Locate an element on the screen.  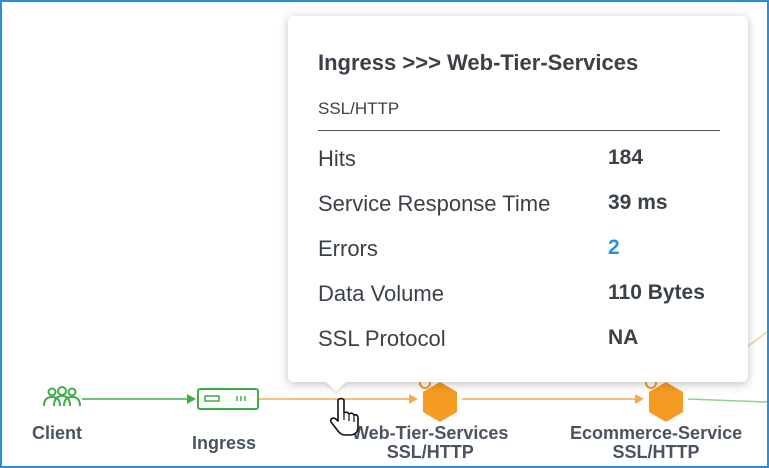
users-group-icon is located at coordinates (62, 396).